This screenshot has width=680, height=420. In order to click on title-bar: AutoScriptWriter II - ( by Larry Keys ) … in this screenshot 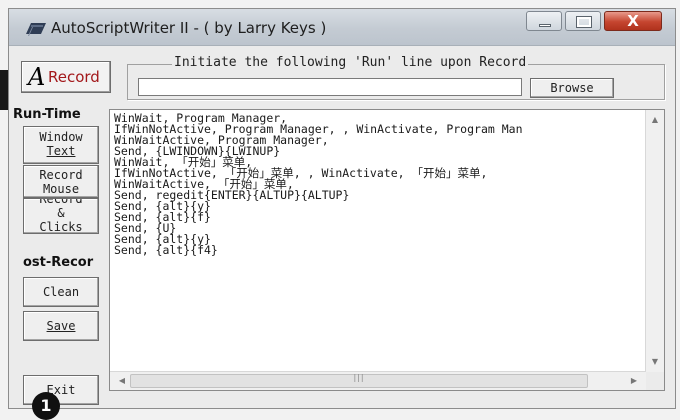, I will do `click(342, 27)`.